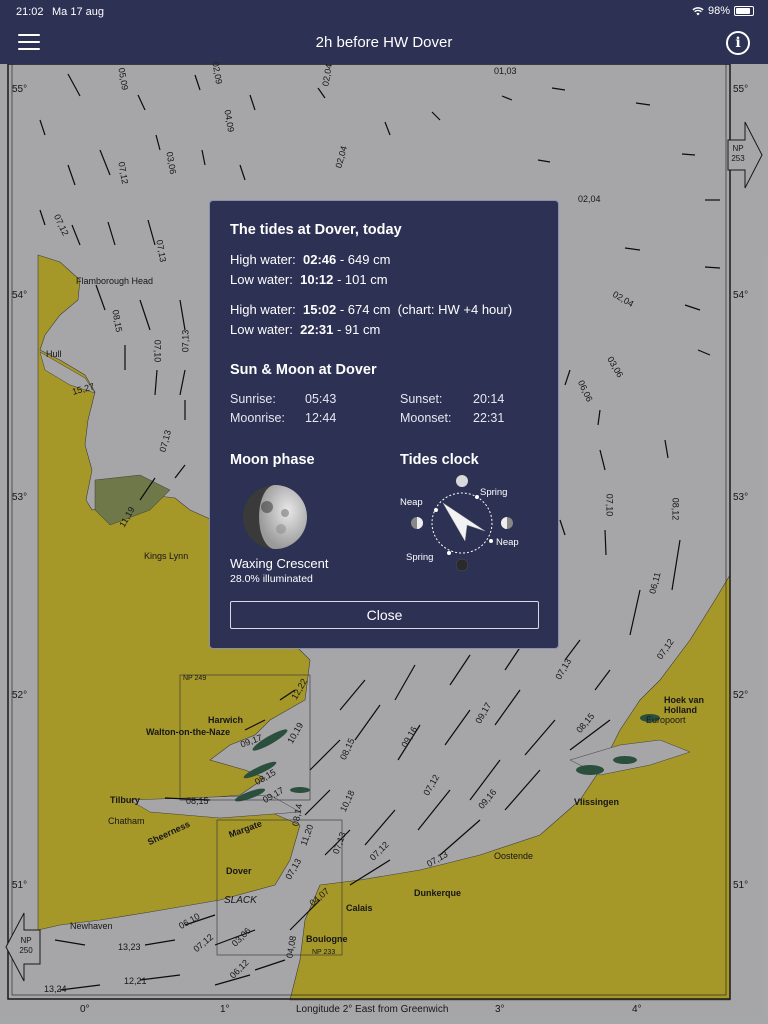 Image resolution: width=768 pixels, height=1024 pixels. I want to click on nav-bar: 2h before HW Dover i, so click(384, 44).